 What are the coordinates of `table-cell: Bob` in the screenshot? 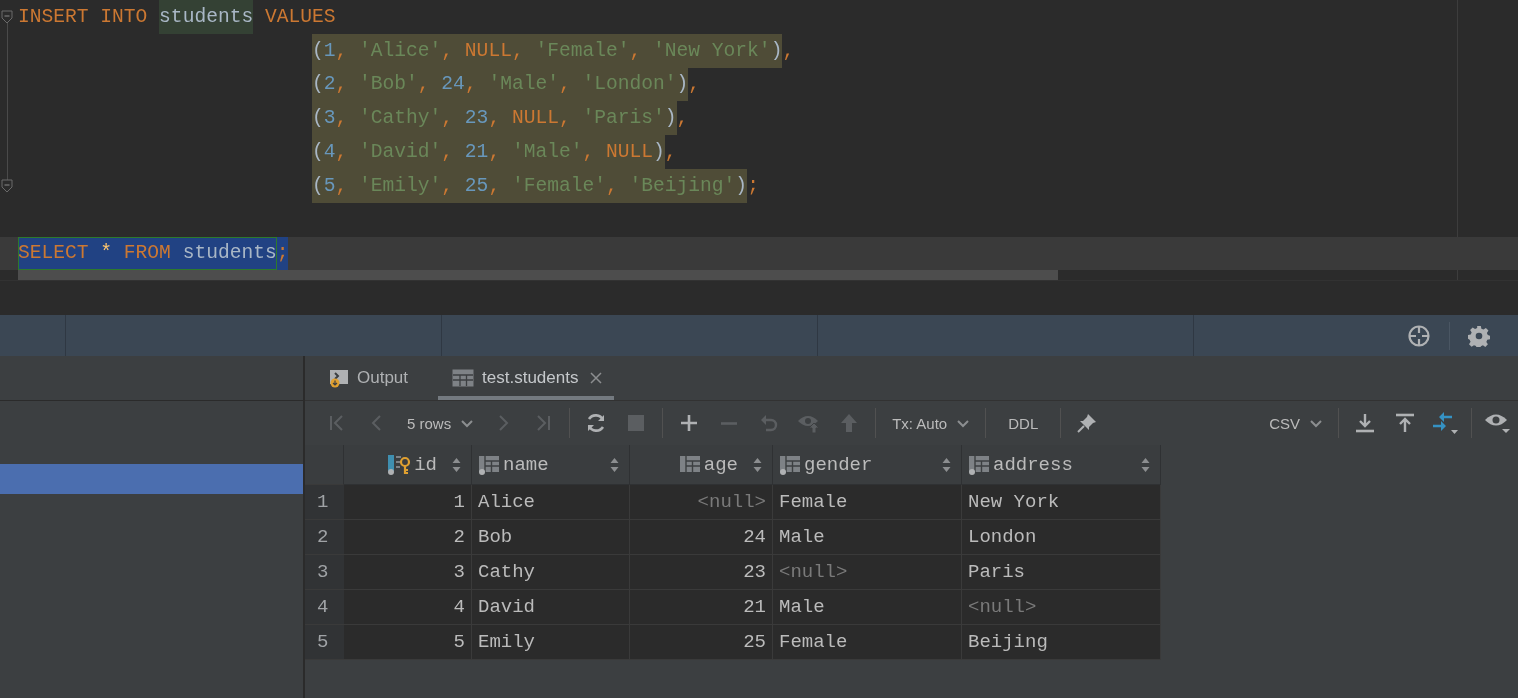 It's located at (551, 537).